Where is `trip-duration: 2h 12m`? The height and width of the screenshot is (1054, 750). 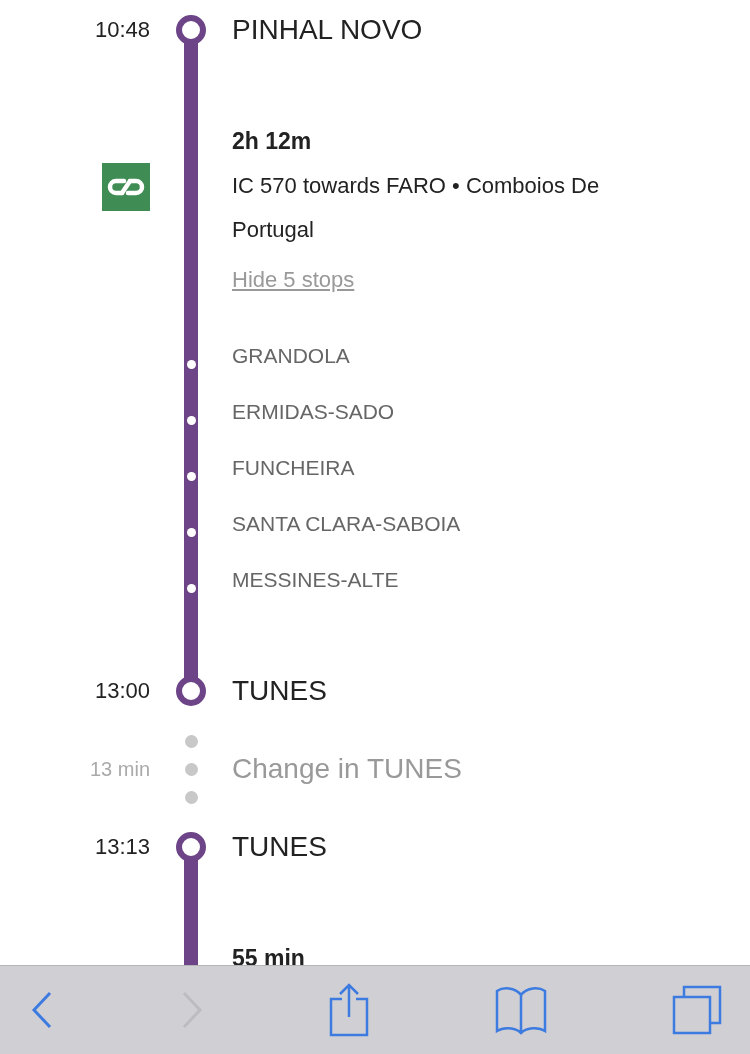
trip-duration: 2h 12m is located at coordinates (272, 141).